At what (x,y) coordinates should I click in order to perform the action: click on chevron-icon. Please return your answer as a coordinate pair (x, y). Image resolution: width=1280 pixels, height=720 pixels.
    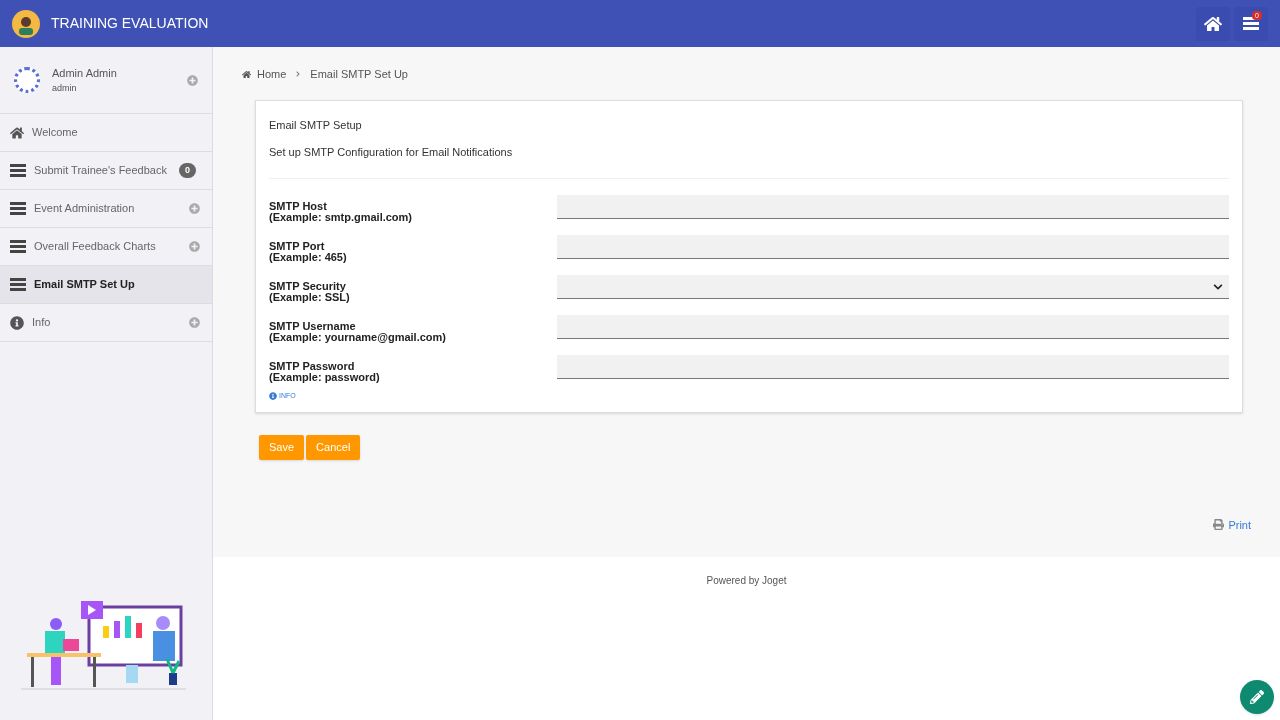
    Looking at the image, I should click on (298, 74).